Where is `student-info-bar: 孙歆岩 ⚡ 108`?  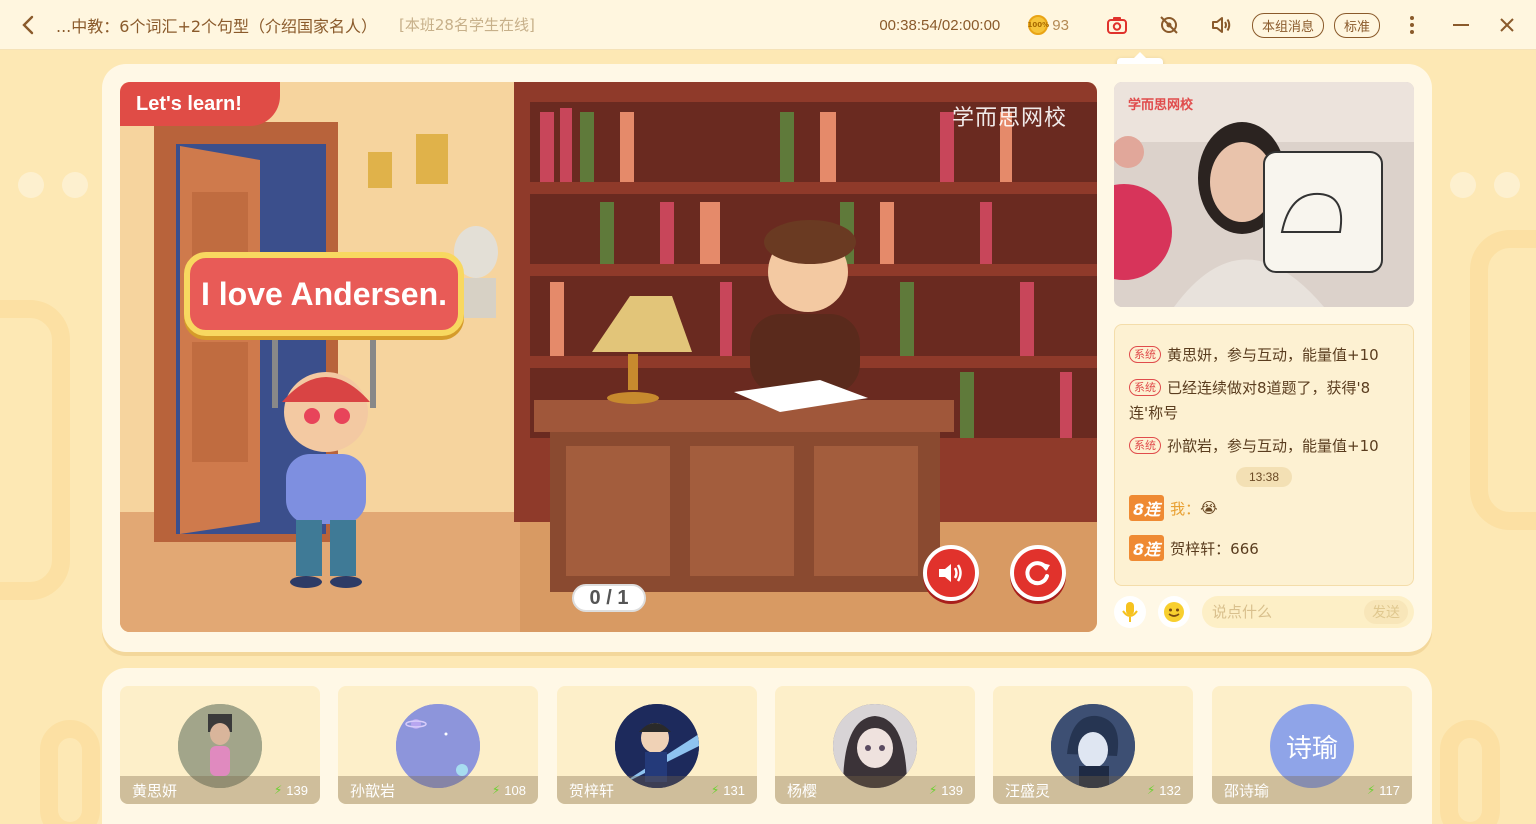
student-info-bar: 孙歆岩 ⚡ 108 is located at coordinates (438, 790).